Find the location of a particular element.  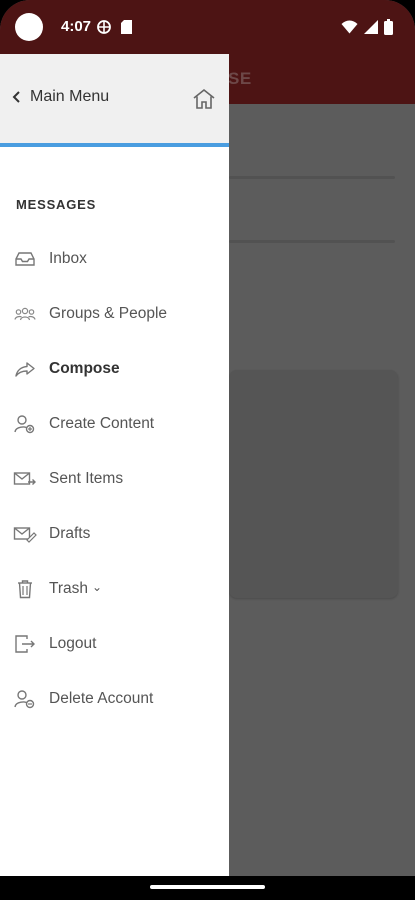

menu-item-compose: Compose is located at coordinates (114, 369).